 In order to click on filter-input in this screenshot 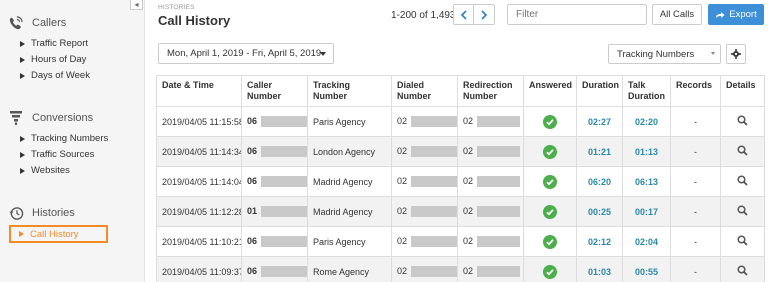, I will do `click(577, 14)`.